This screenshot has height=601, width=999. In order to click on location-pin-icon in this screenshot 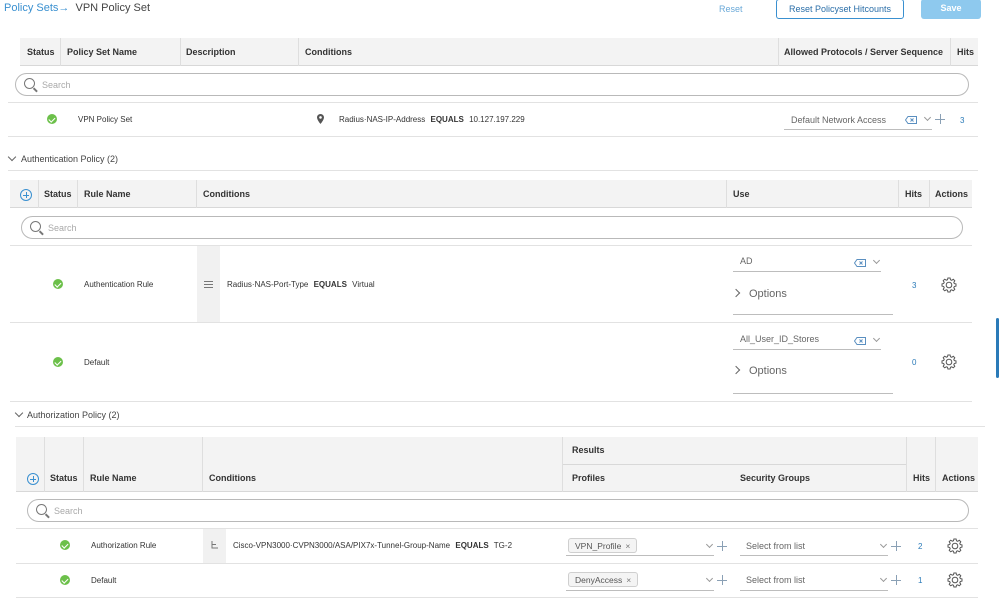, I will do `click(320, 119)`.